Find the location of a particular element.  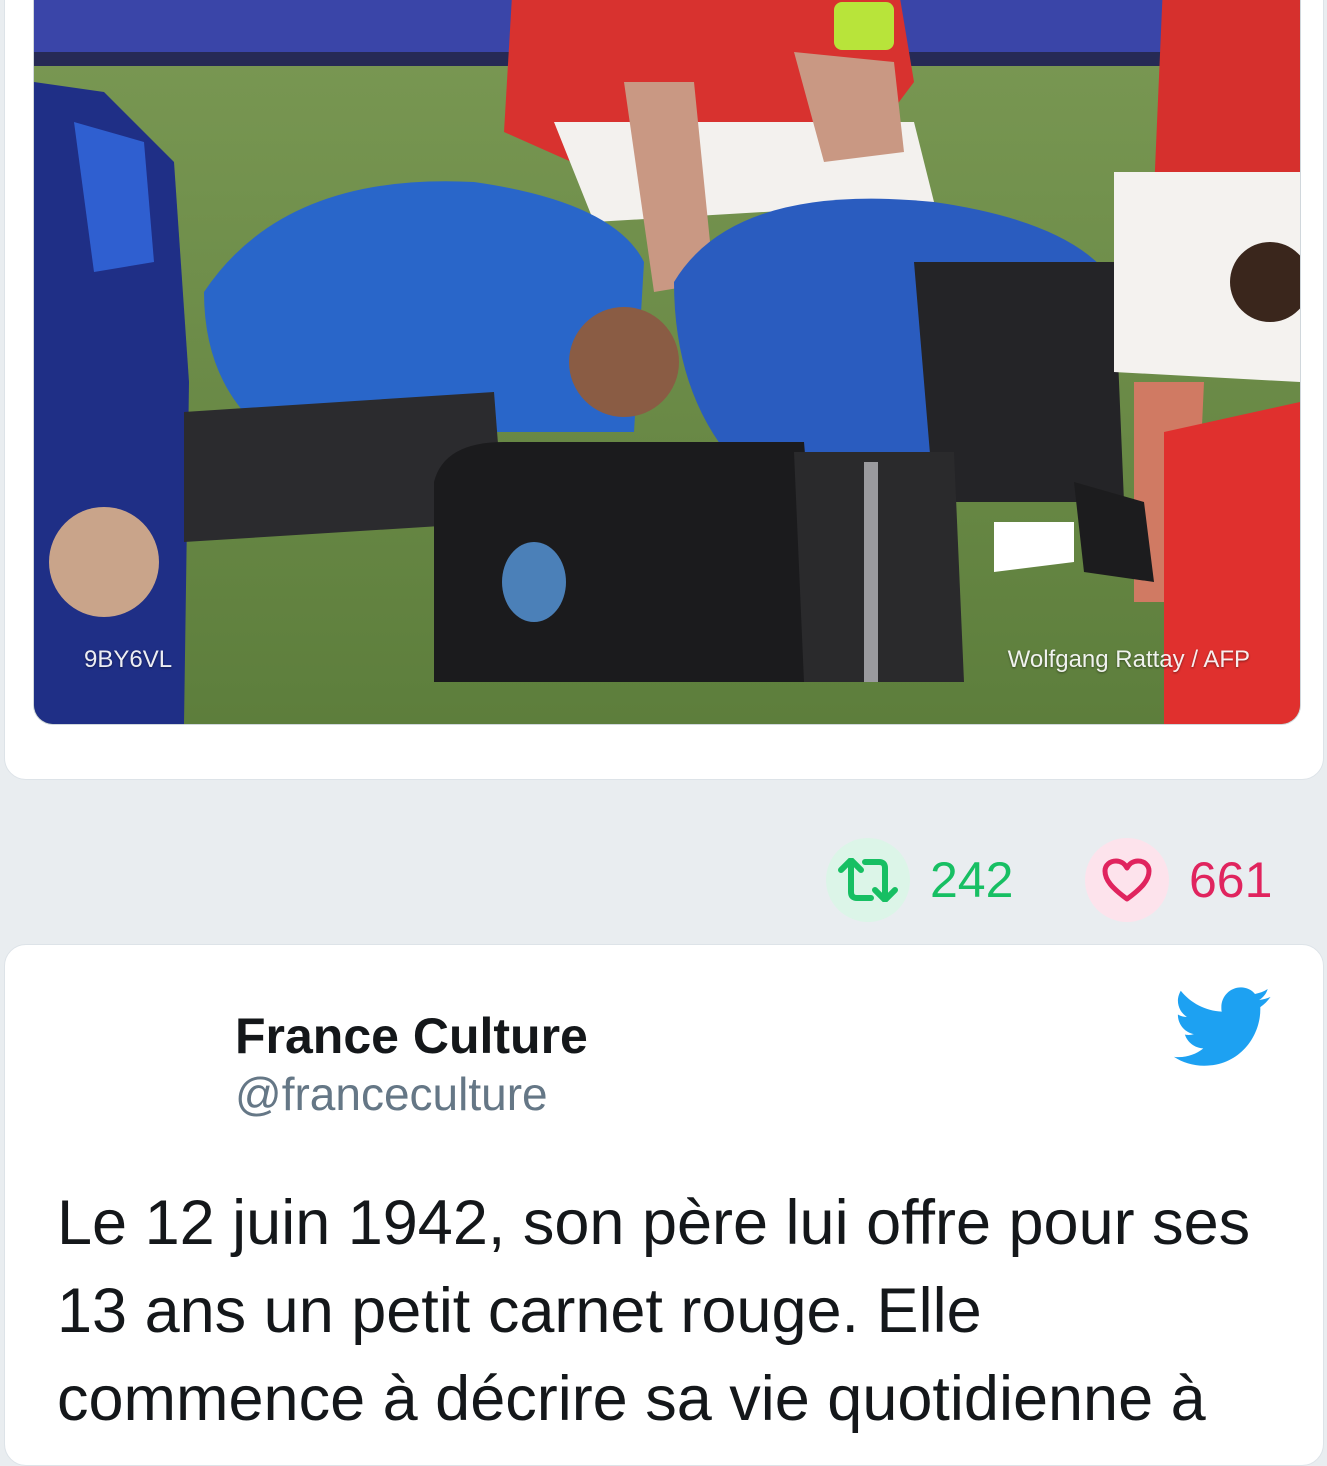

like-button: 661 is located at coordinates (1178, 880).